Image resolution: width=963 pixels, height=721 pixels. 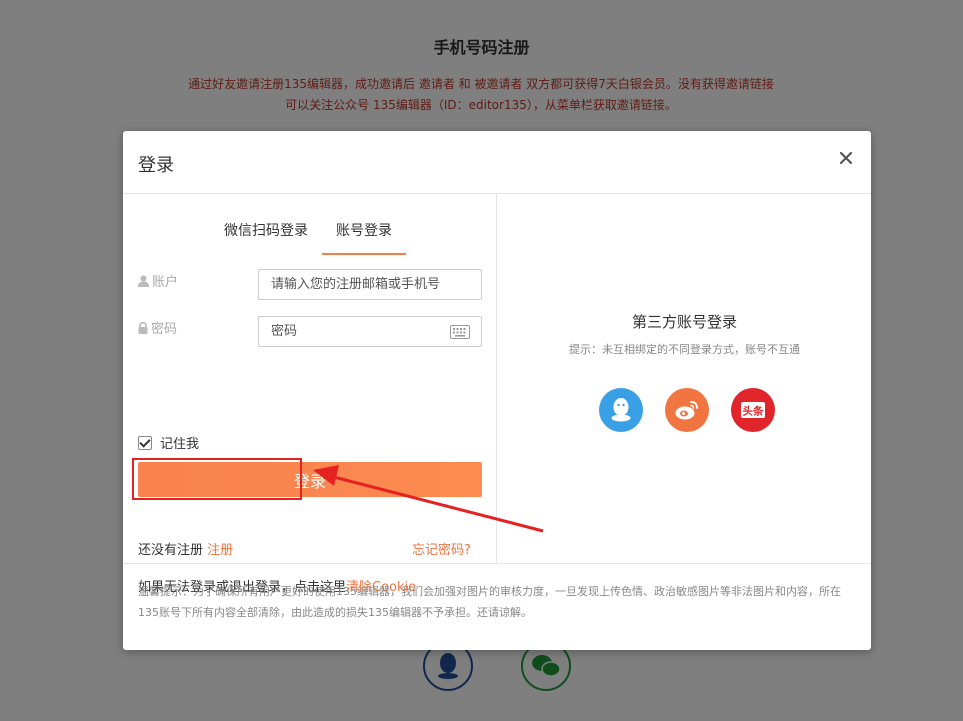 What do you see at coordinates (143, 281) in the screenshot?
I see `user-icon` at bounding box center [143, 281].